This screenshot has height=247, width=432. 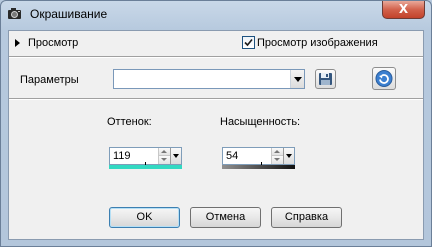 What do you see at coordinates (260, 122) in the screenshot?
I see `saturation-label: Насыщенность:` at bounding box center [260, 122].